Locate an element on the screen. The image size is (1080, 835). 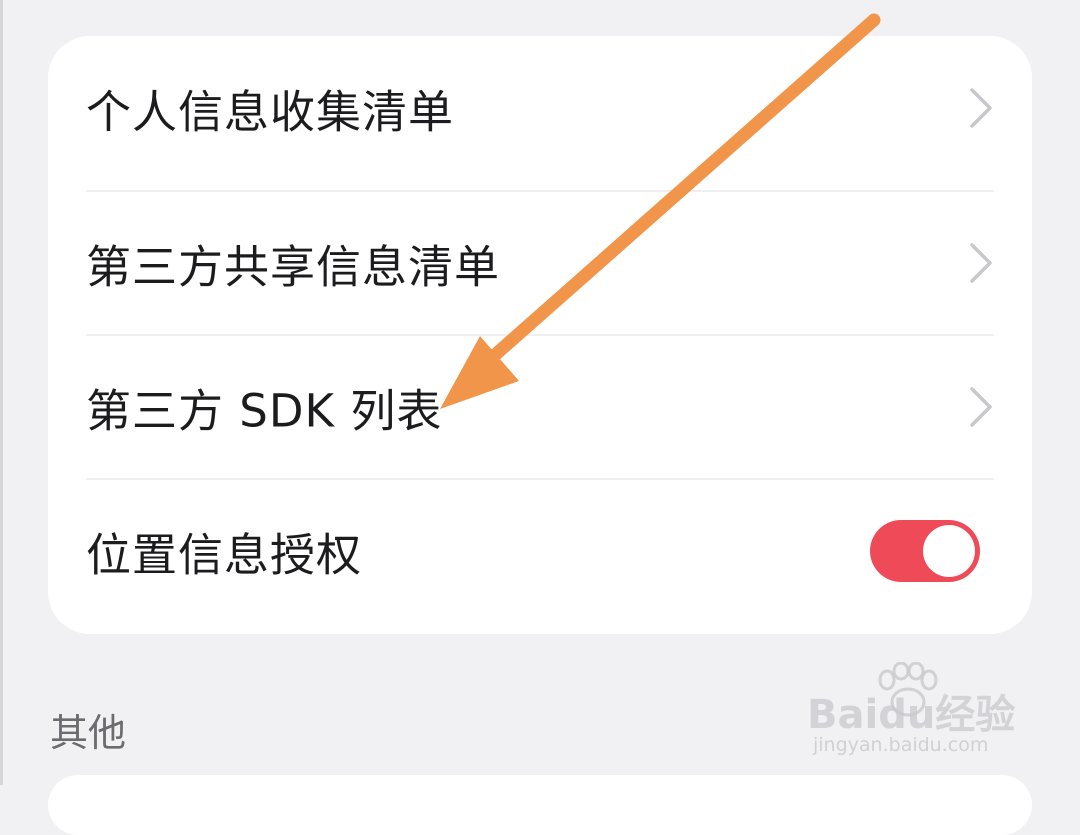
row-label: 位置信息授权 is located at coordinates (224, 554).